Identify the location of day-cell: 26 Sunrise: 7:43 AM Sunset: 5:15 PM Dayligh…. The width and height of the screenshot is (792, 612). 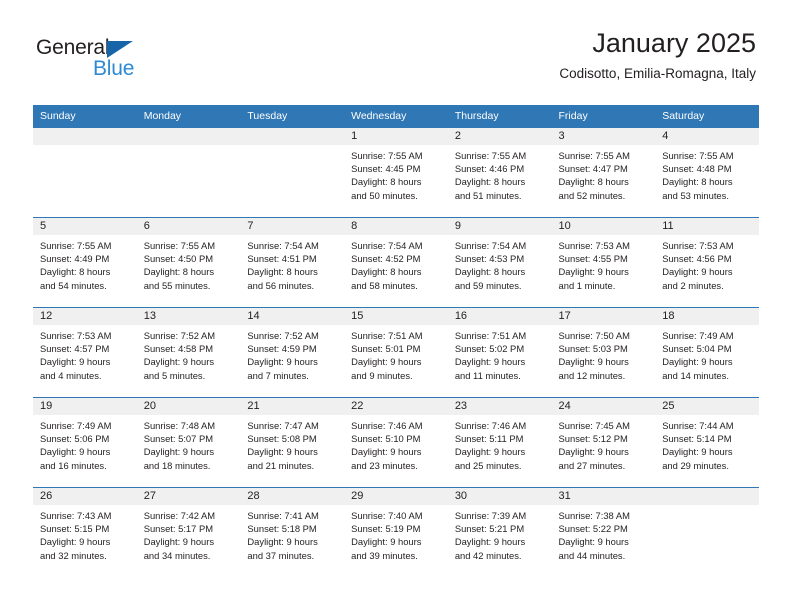
(85, 532).